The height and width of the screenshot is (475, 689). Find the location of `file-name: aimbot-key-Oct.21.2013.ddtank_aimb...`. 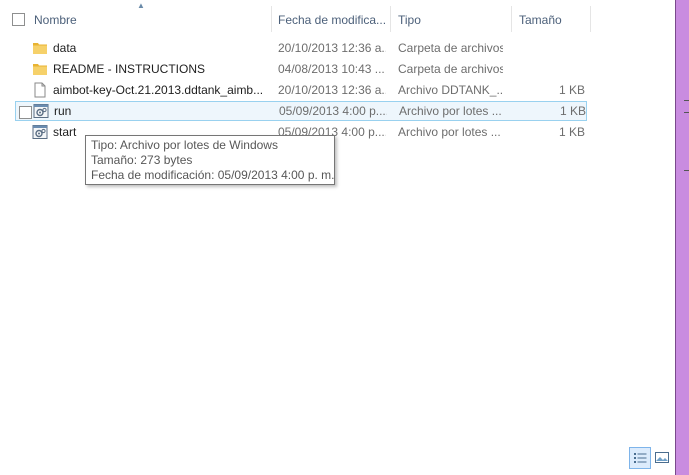

file-name: aimbot-key-Oct.21.2013.ddtank_aimb... is located at coordinates (158, 90).